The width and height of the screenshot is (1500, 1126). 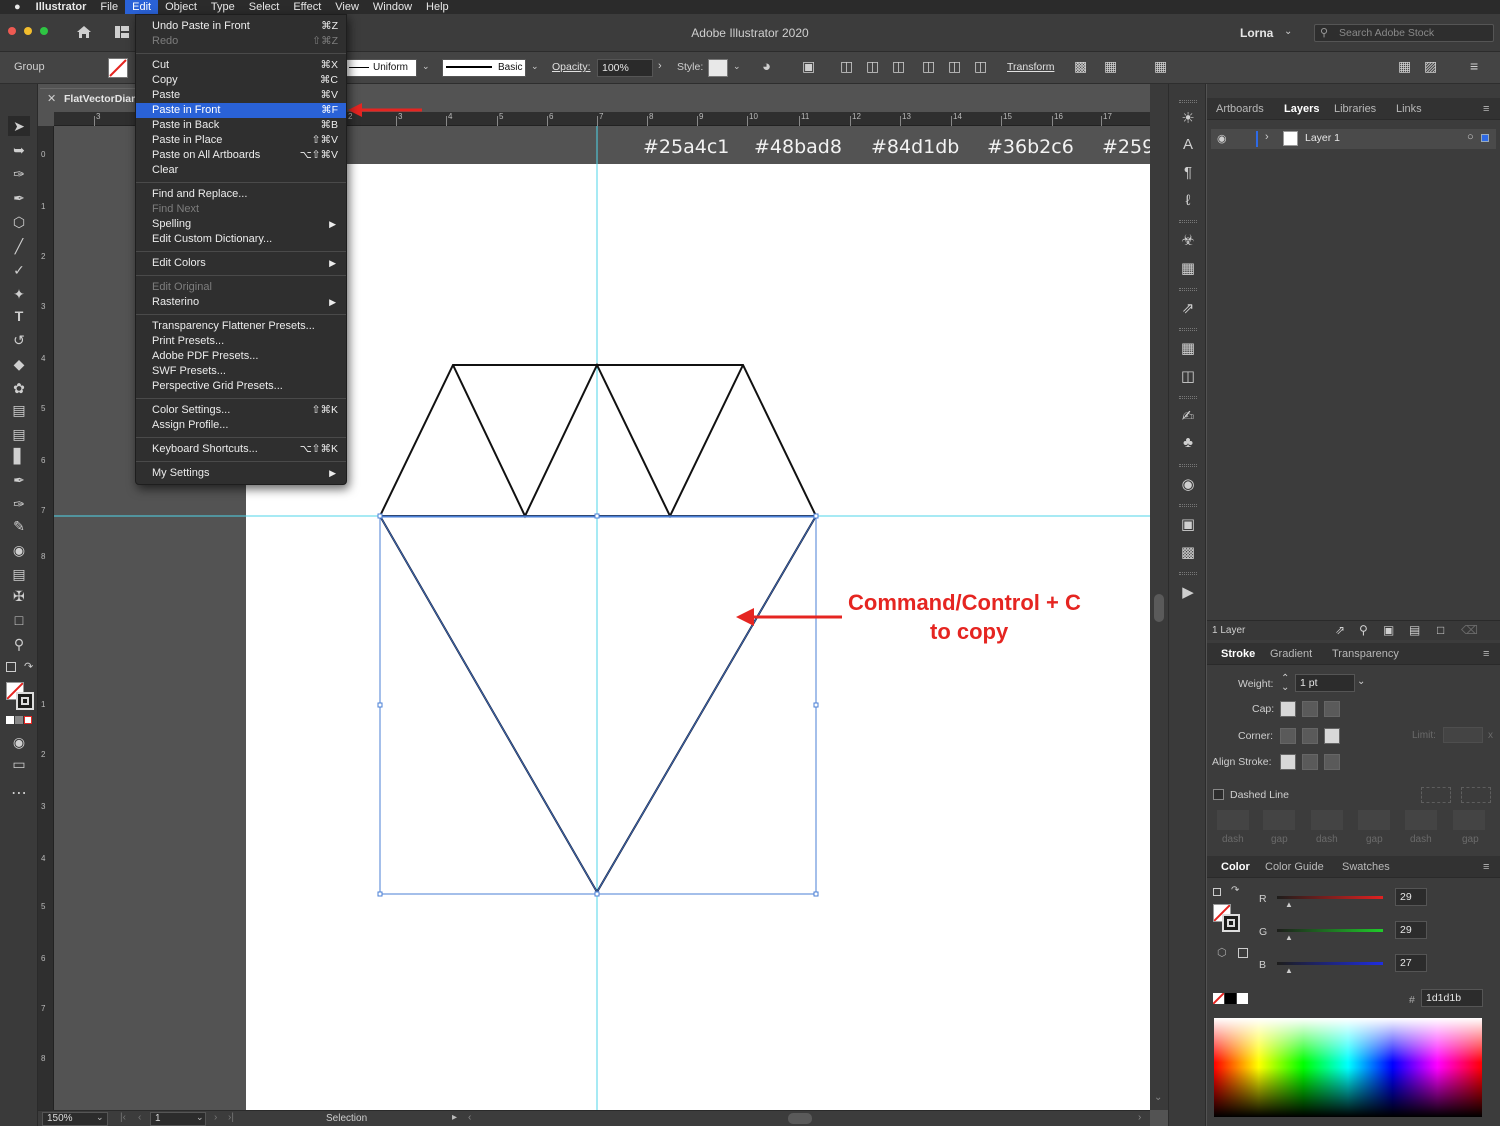 What do you see at coordinates (1330, 897) in the screenshot?
I see `red-slider` at bounding box center [1330, 897].